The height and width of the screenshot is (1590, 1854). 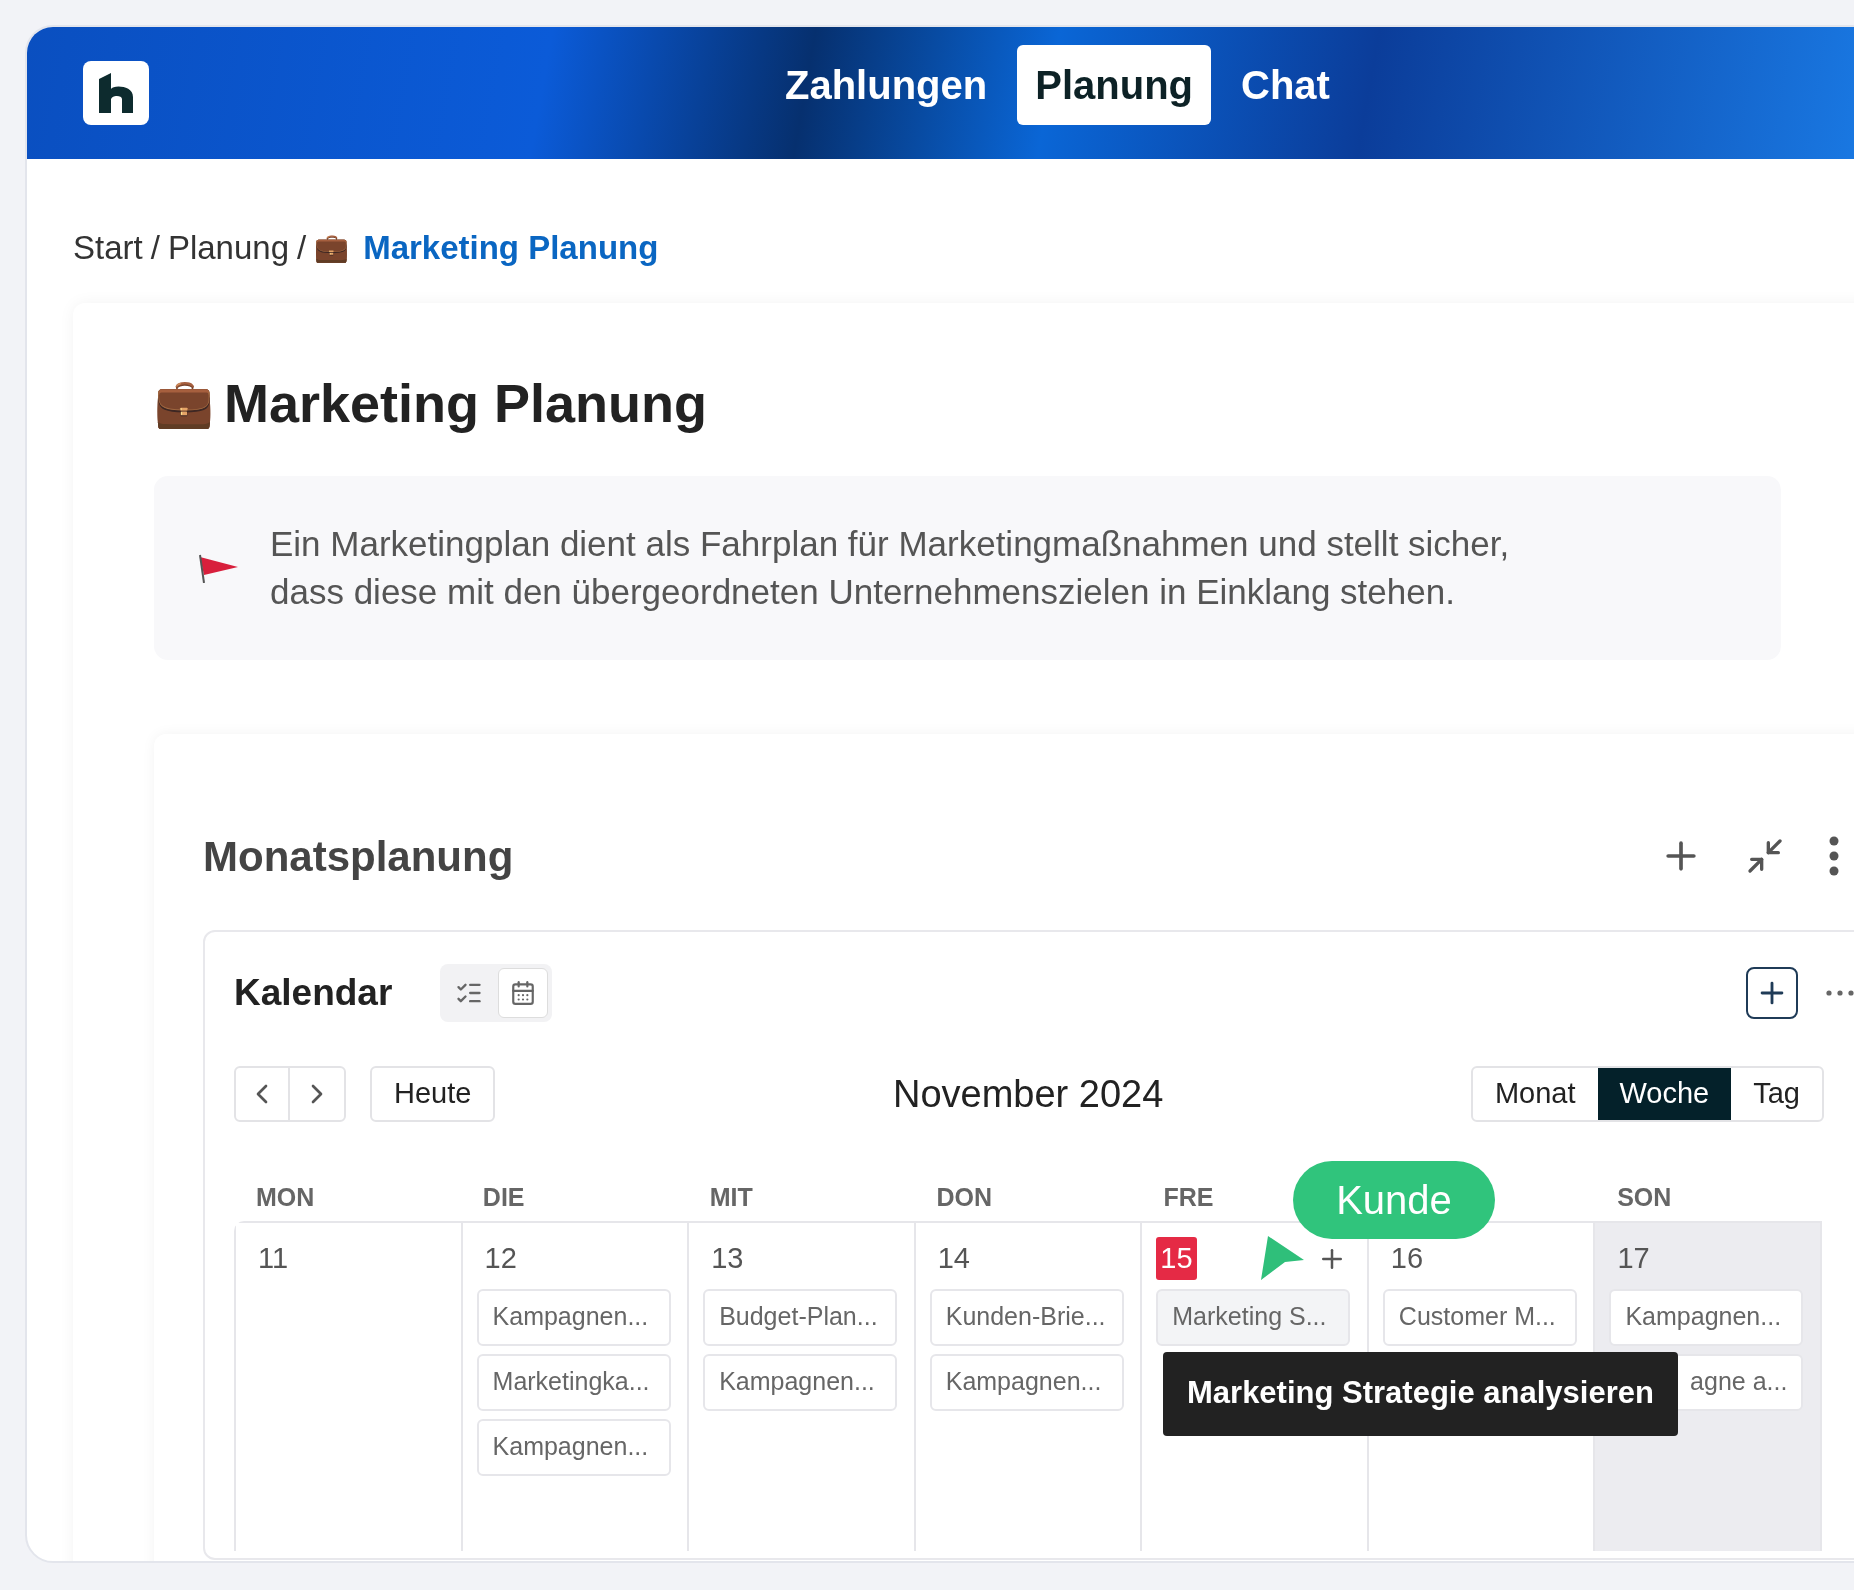 What do you see at coordinates (1633, 1258) in the screenshot?
I see `day-number: 17` at bounding box center [1633, 1258].